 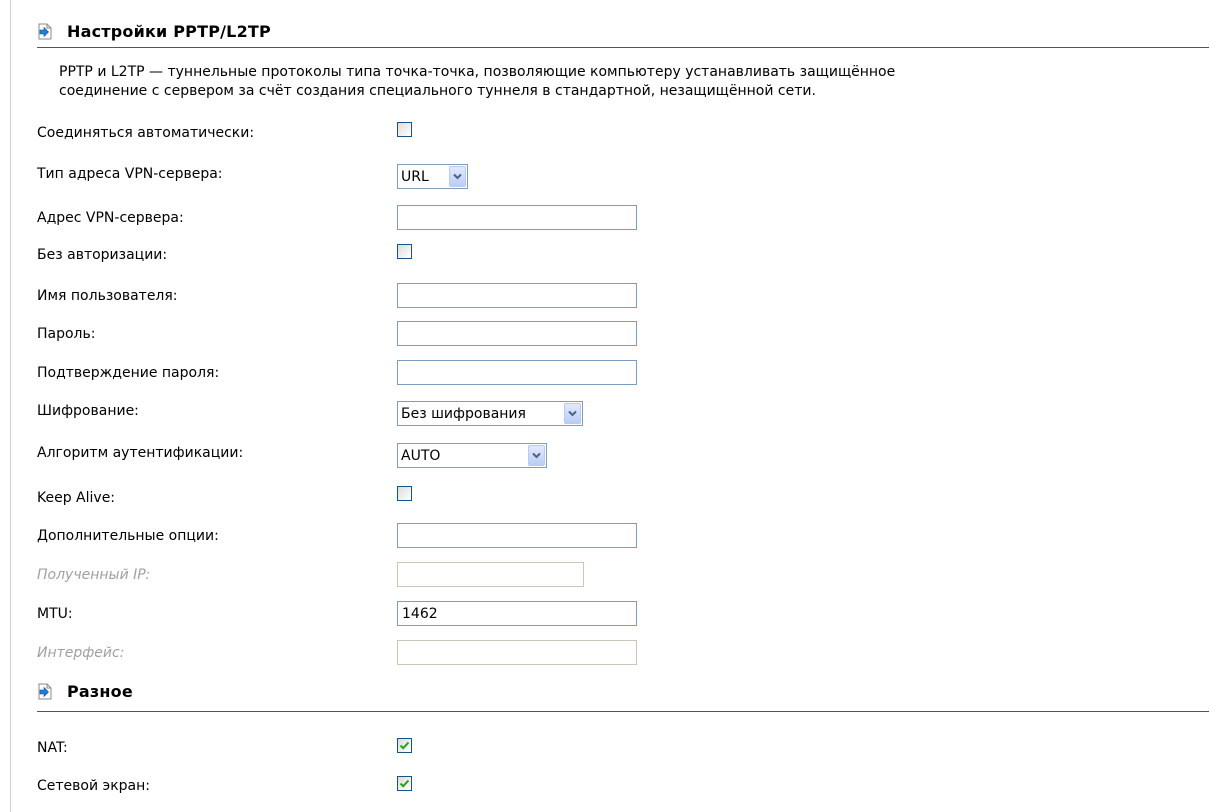 What do you see at coordinates (432, 176) in the screenshot?
I see `vpn-address-type-select: URL` at bounding box center [432, 176].